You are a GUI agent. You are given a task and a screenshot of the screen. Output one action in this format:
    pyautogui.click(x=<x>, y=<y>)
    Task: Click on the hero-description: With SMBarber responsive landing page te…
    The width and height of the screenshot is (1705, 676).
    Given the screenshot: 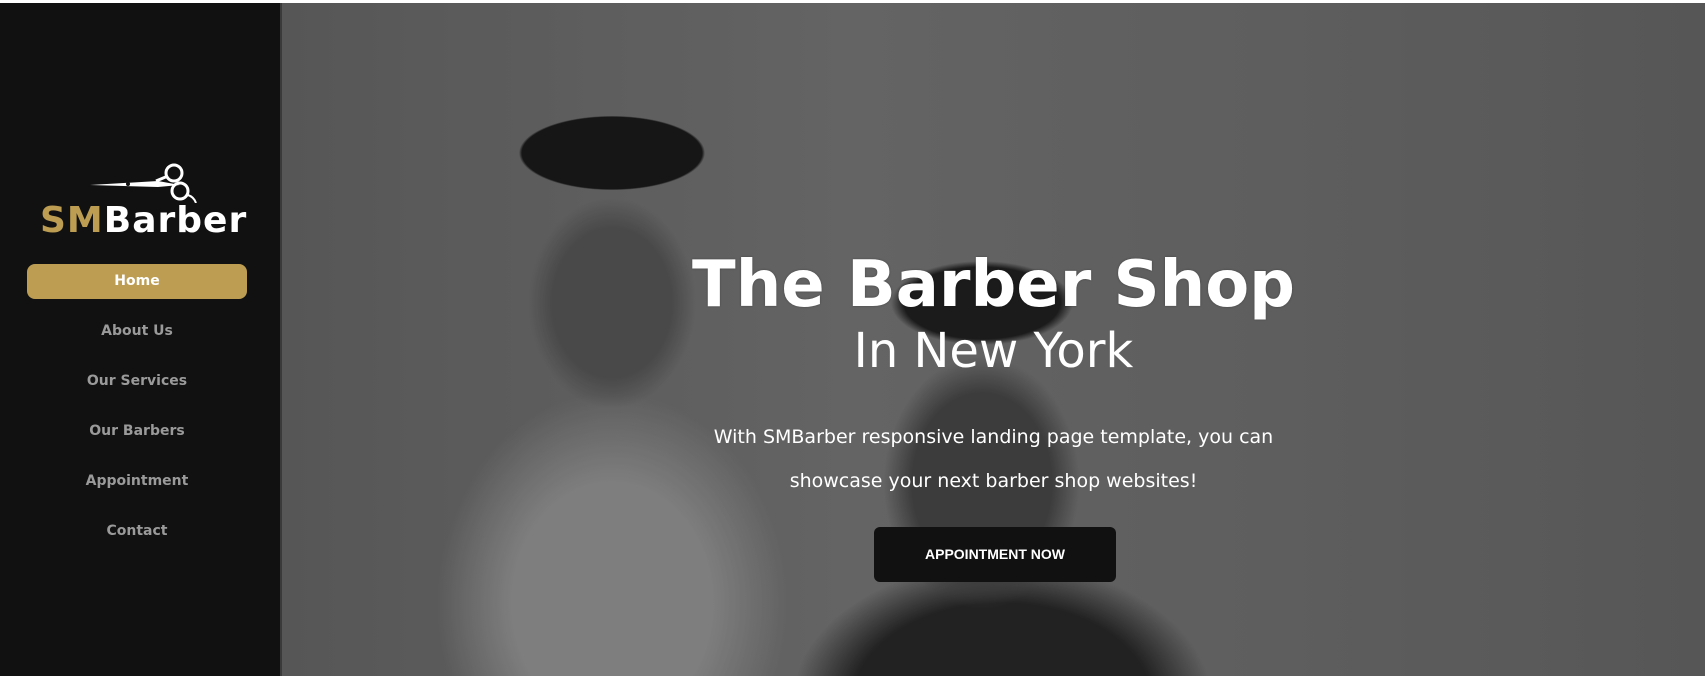 What is the action you would take?
    pyautogui.click(x=993, y=459)
    